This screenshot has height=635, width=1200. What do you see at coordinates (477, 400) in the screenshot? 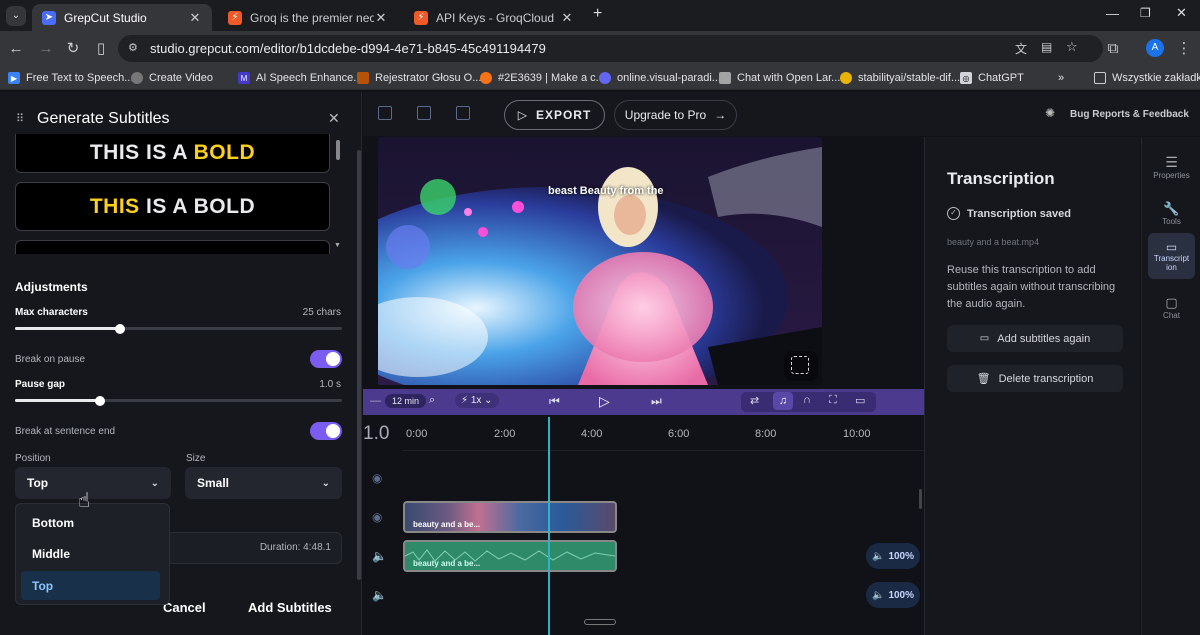
I see `speed-select: ⚡ 1x ⌄` at bounding box center [477, 400].